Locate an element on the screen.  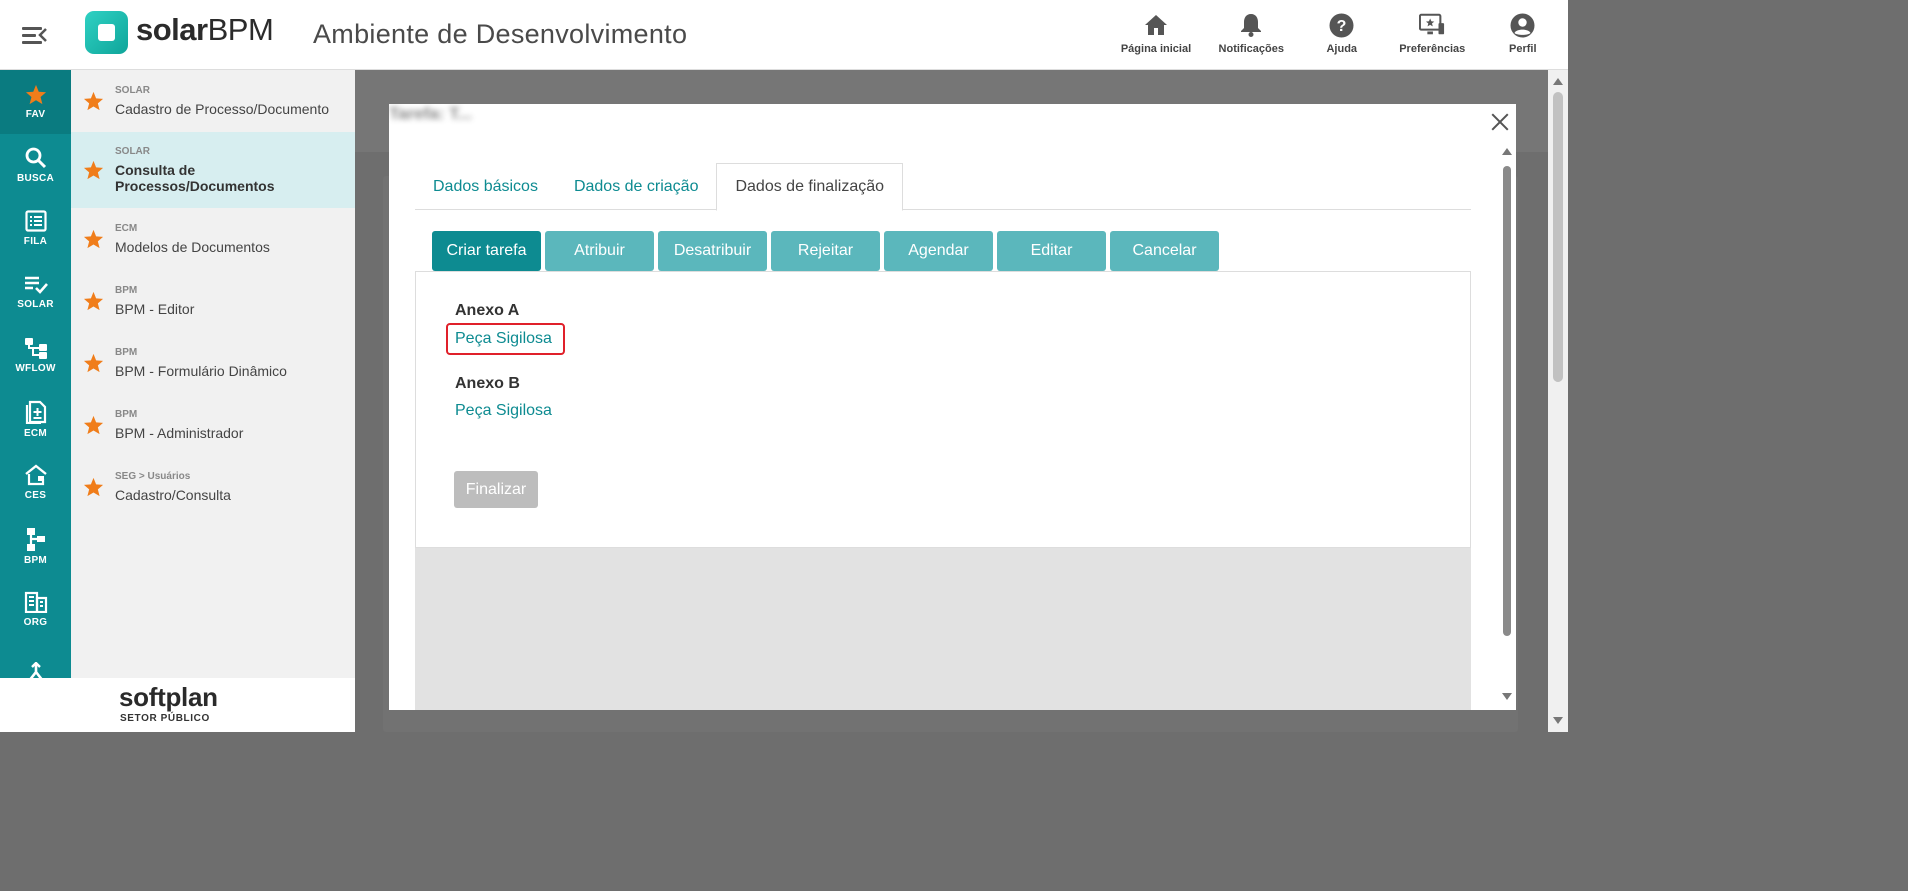
favorite-category: SOLAR is located at coordinates (132, 90).